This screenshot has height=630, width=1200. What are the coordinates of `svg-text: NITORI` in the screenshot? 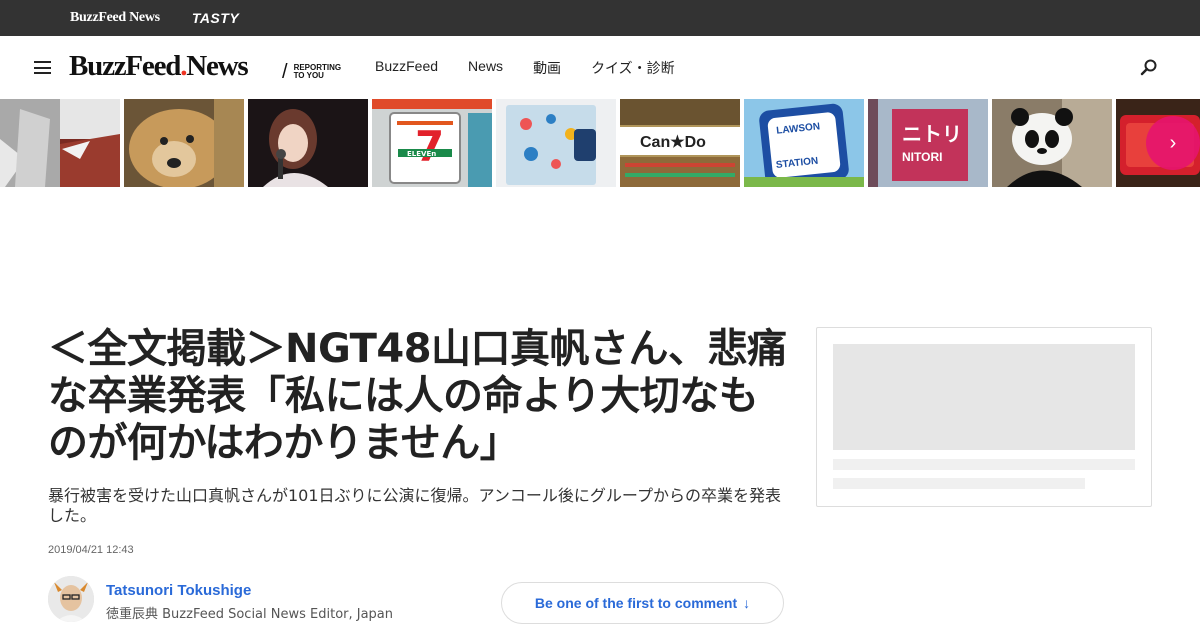 It's located at (922, 157).